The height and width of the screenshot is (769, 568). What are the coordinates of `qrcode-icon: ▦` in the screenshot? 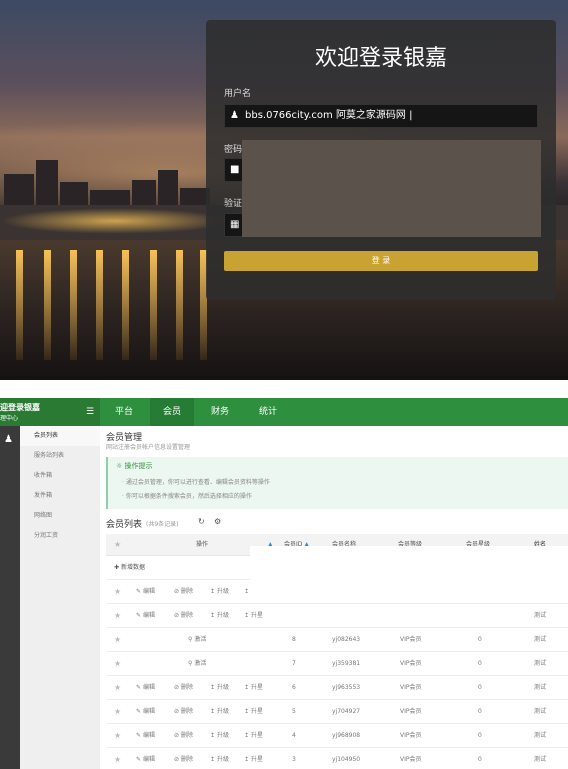 It's located at (235, 224).